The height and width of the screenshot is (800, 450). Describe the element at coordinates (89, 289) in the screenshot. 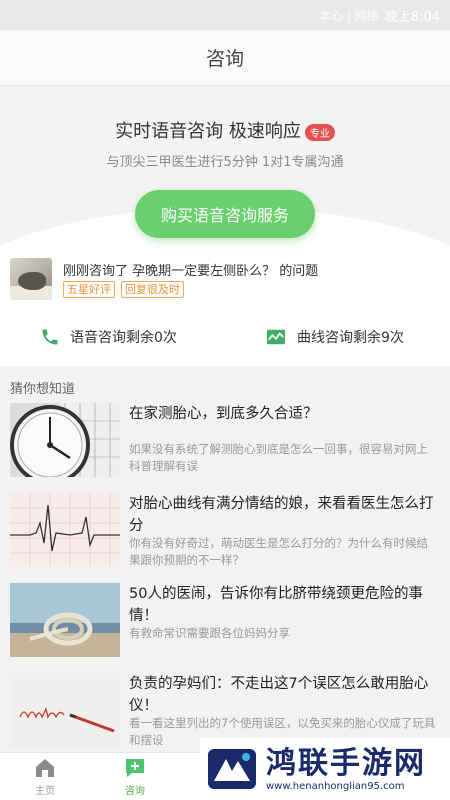

I see `badge-five-star: 五星好评` at that location.